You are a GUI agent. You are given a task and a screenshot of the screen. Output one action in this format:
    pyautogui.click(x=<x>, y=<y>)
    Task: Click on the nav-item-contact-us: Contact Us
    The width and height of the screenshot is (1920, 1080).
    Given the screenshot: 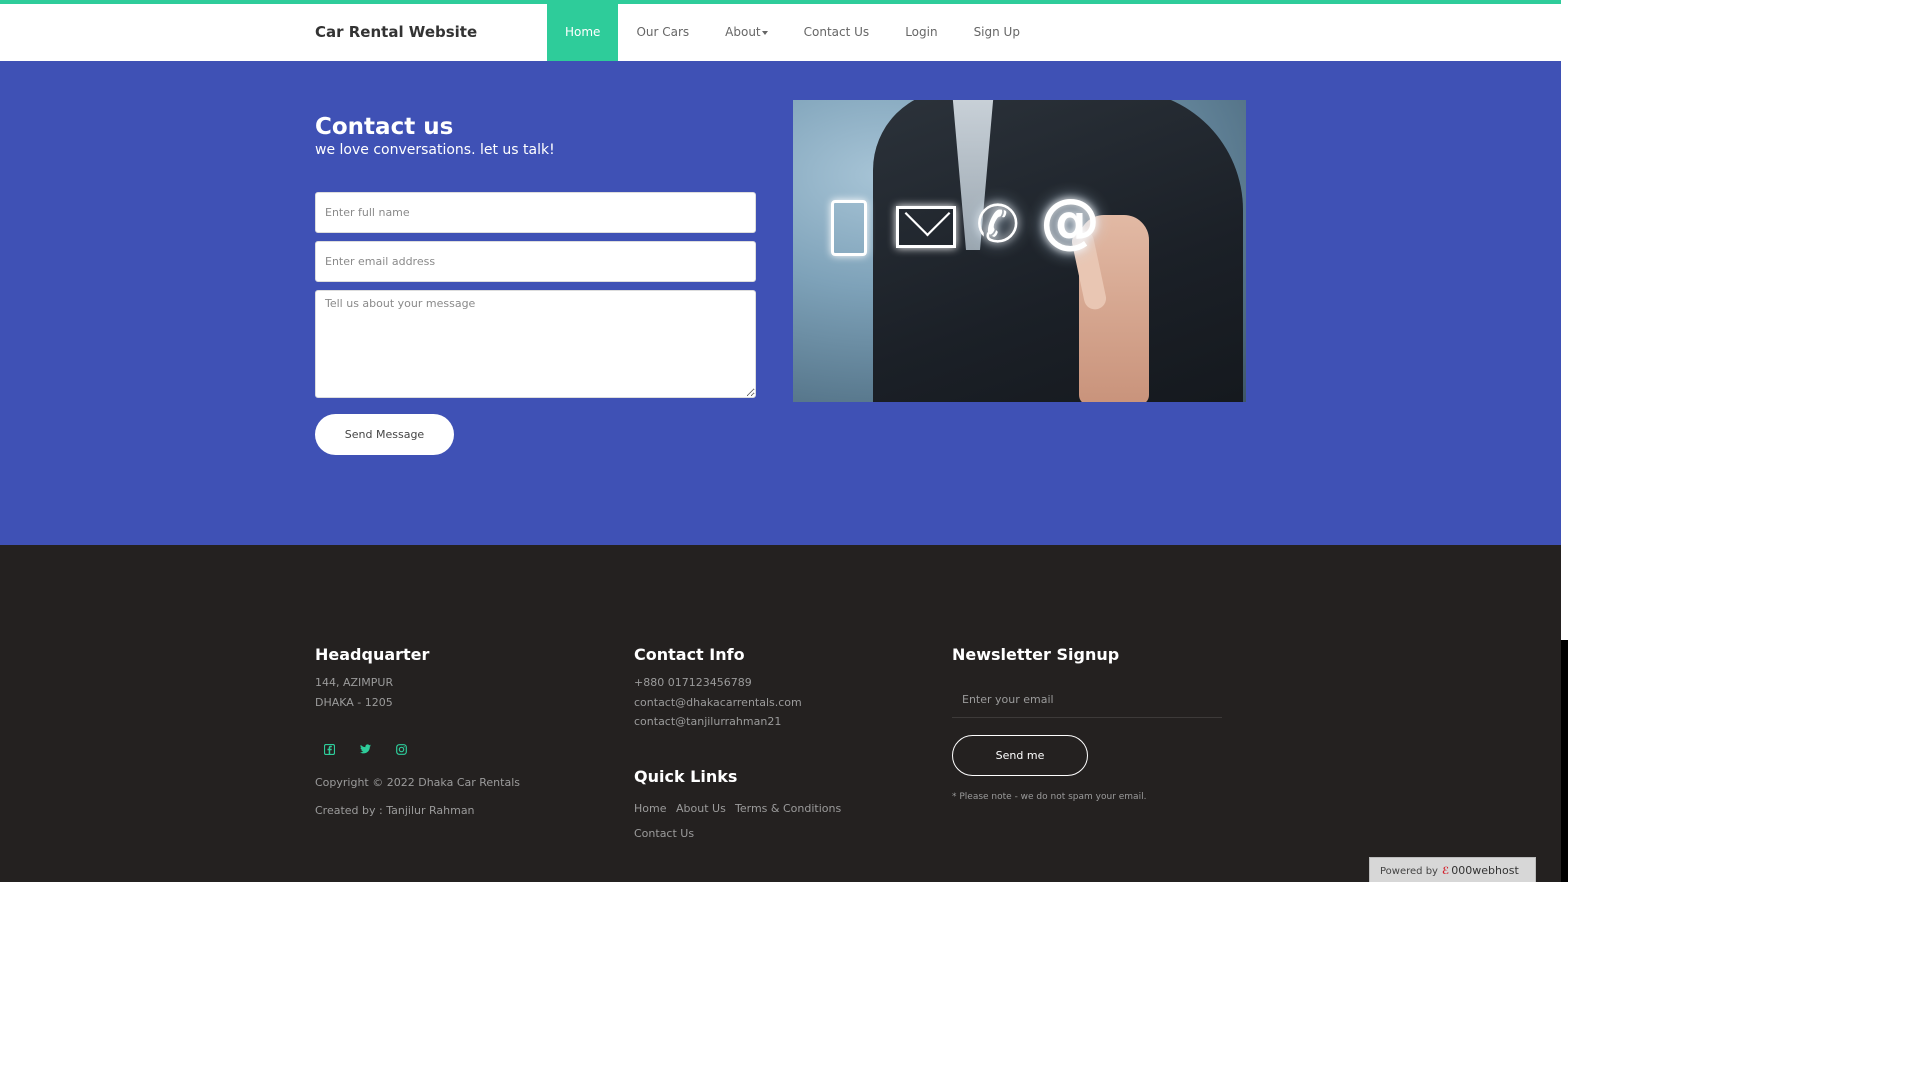 What is the action you would take?
    pyautogui.click(x=837, y=32)
    